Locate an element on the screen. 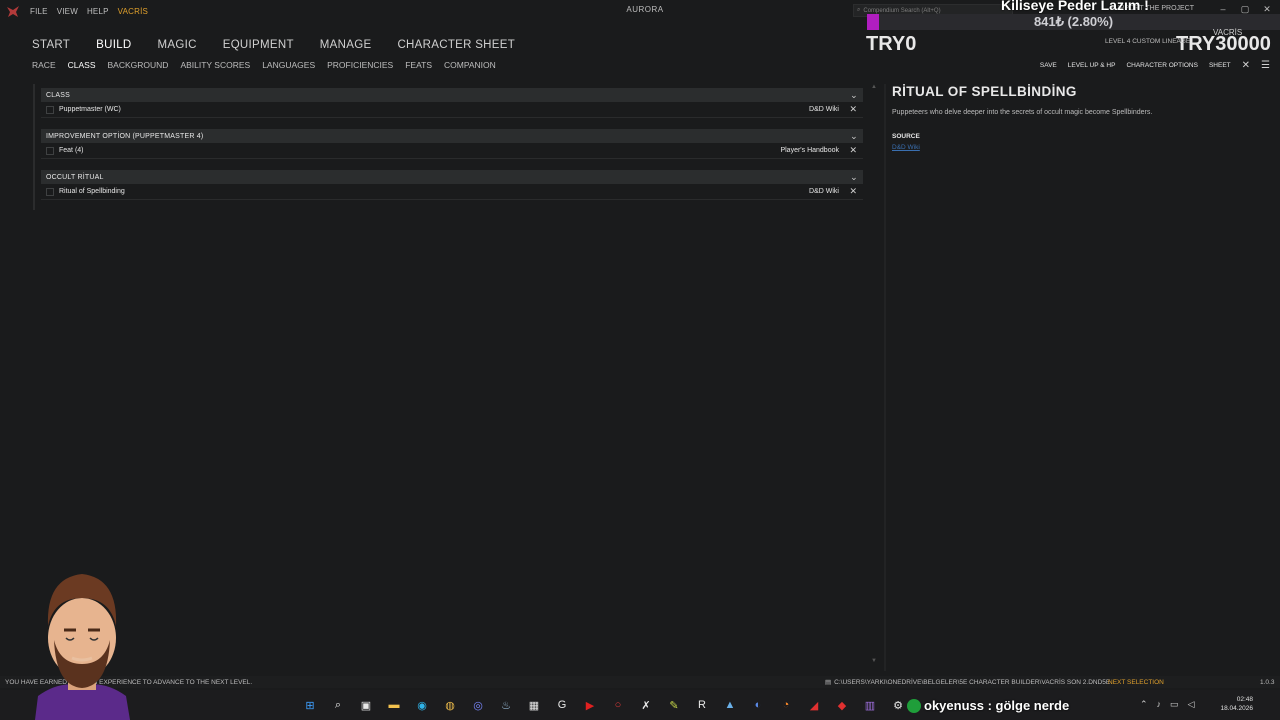  section-header-label: OCCULT RİTUAL is located at coordinates (75, 177).